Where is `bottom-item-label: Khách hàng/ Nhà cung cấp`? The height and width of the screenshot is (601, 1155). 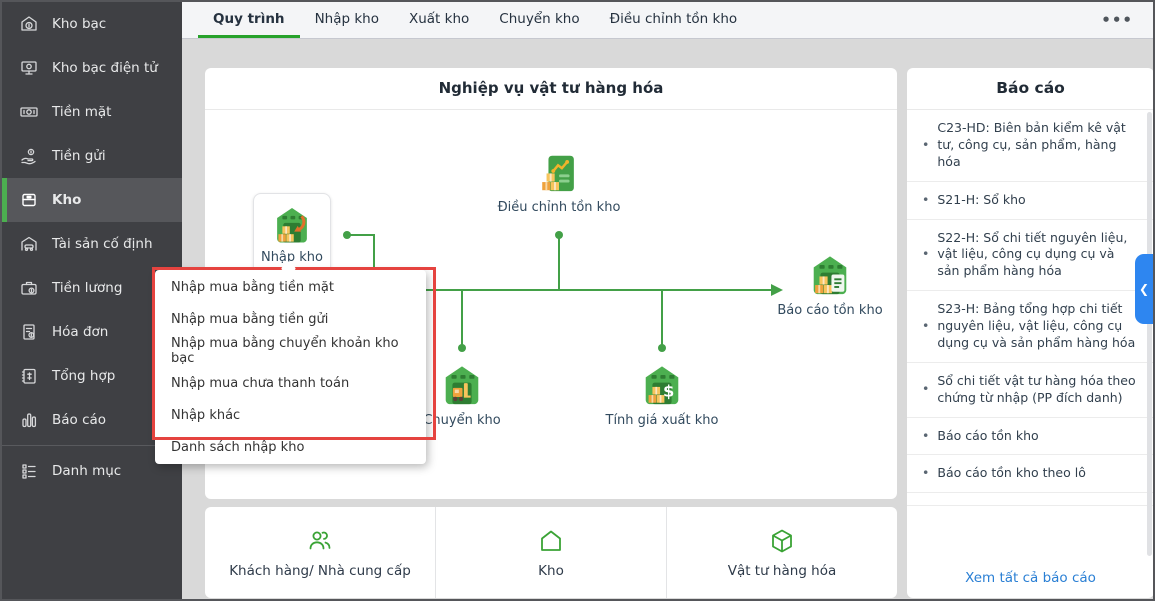 bottom-item-label: Khách hàng/ Nhà cung cấp is located at coordinates (320, 570).